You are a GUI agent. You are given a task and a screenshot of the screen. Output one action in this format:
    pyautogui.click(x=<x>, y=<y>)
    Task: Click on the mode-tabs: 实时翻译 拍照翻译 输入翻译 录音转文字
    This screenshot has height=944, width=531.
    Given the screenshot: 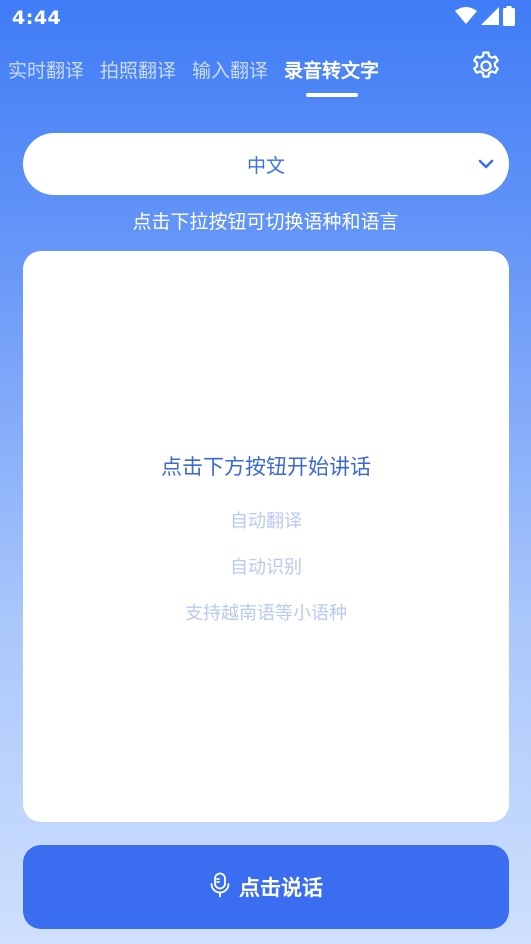 What is the action you would take?
    pyautogui.click(x=235, y=73)
    